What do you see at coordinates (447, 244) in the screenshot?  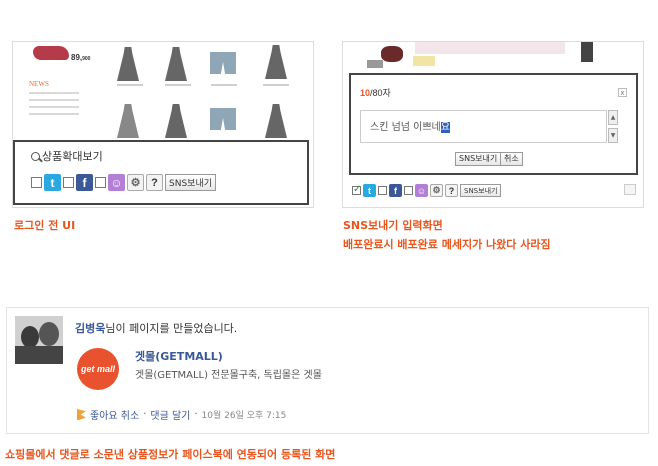 I see `caption-sns-complete: 배포완료시 배포완료 메세지가 나왔다 사라짐` at bounding box center [447, 244].